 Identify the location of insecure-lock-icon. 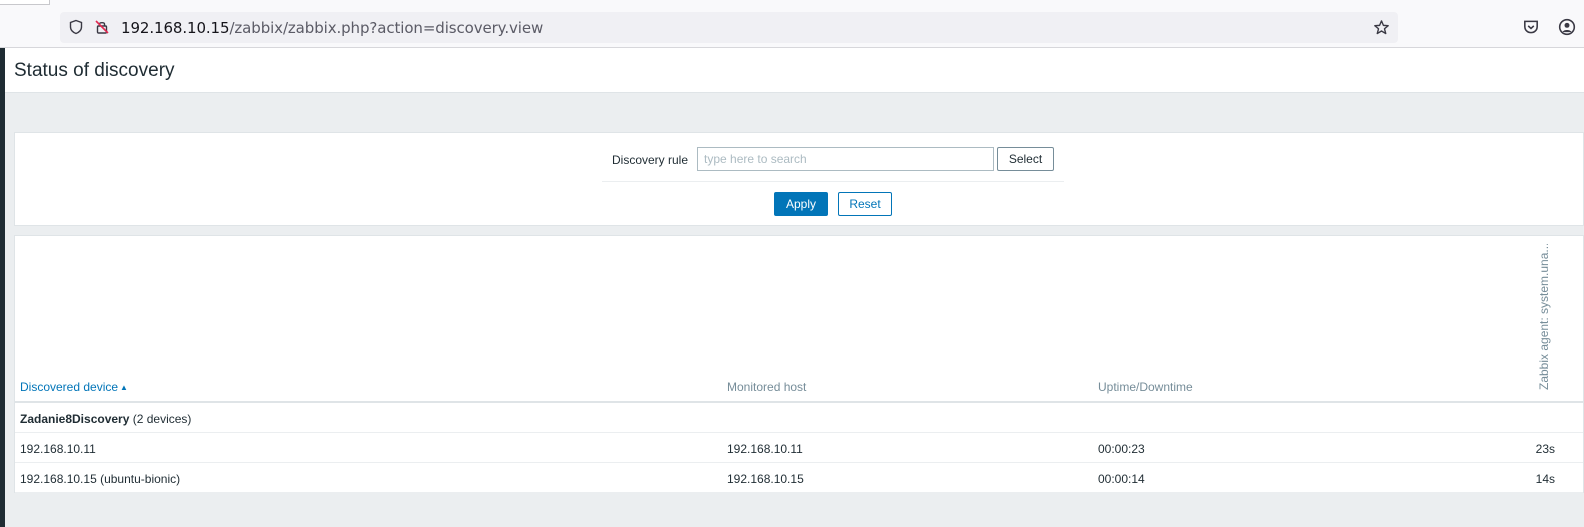
(102, 27).